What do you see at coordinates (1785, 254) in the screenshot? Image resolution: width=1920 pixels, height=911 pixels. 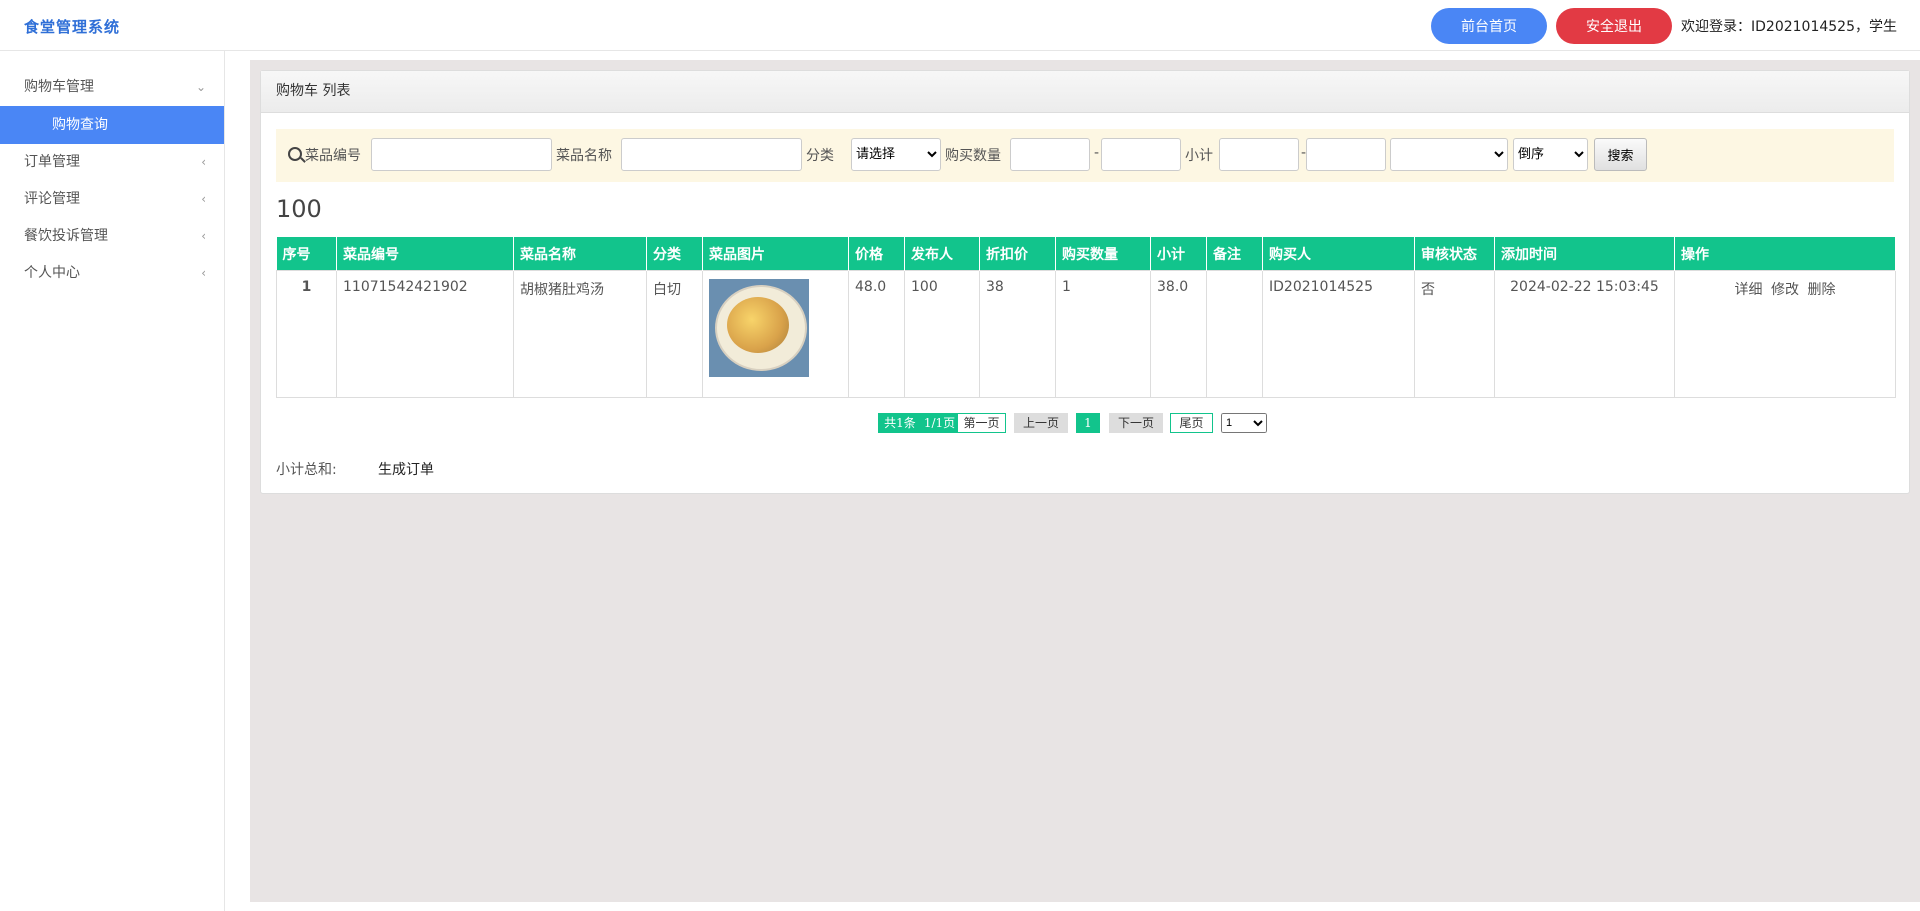 I see `column-header: 操作` at bounding box center [1785, 254].